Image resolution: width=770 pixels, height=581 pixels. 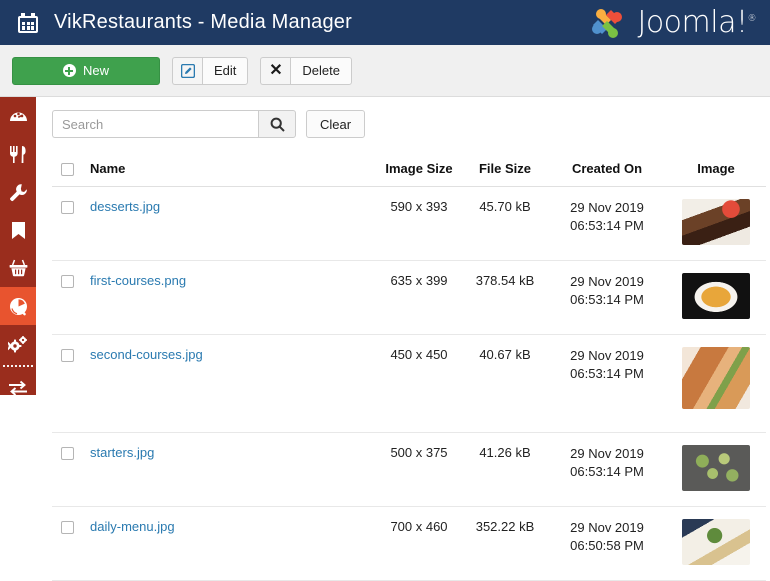 I want to click on app-header: VikRestaurants - Media Manager Joomla!®, so click(x=385, y=22).